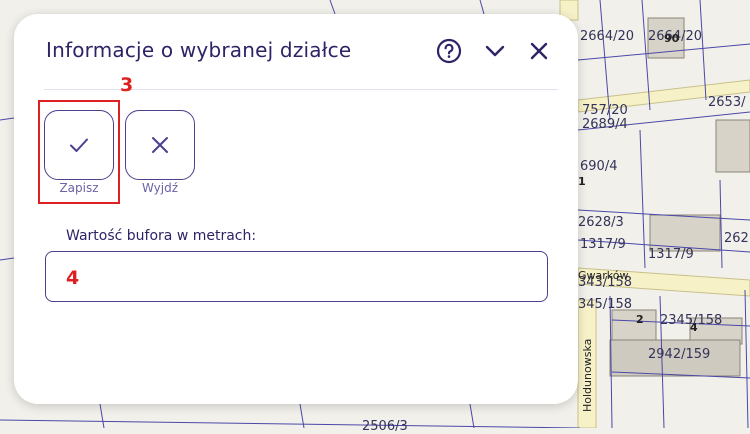 The height and width of the screenshot is (434, 750). Describe the element at coordinates (127, 85) in the screenshot. I see `annotation-marker-3: 3` at that location.